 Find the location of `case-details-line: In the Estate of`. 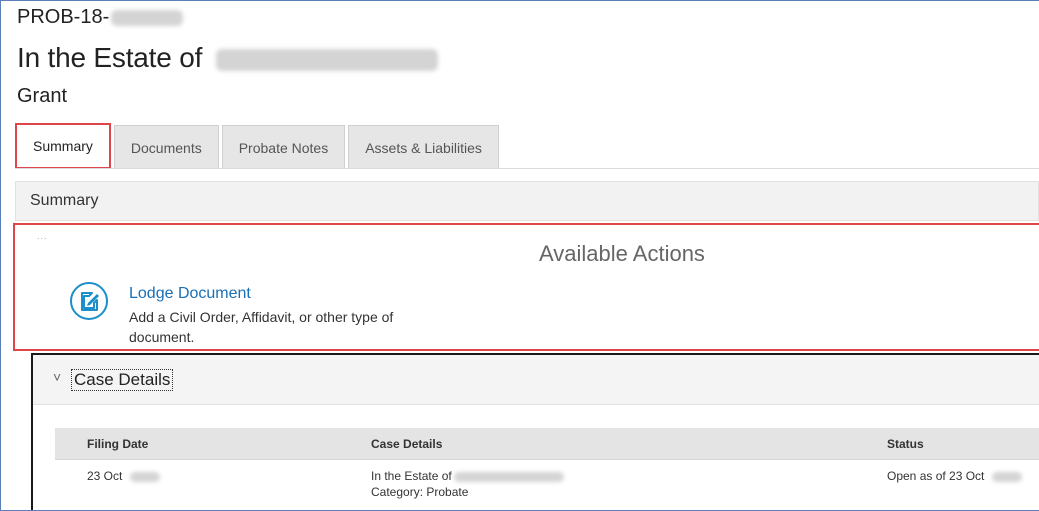

case-details-line: In the Estate of is located at coordinates (467, 476).